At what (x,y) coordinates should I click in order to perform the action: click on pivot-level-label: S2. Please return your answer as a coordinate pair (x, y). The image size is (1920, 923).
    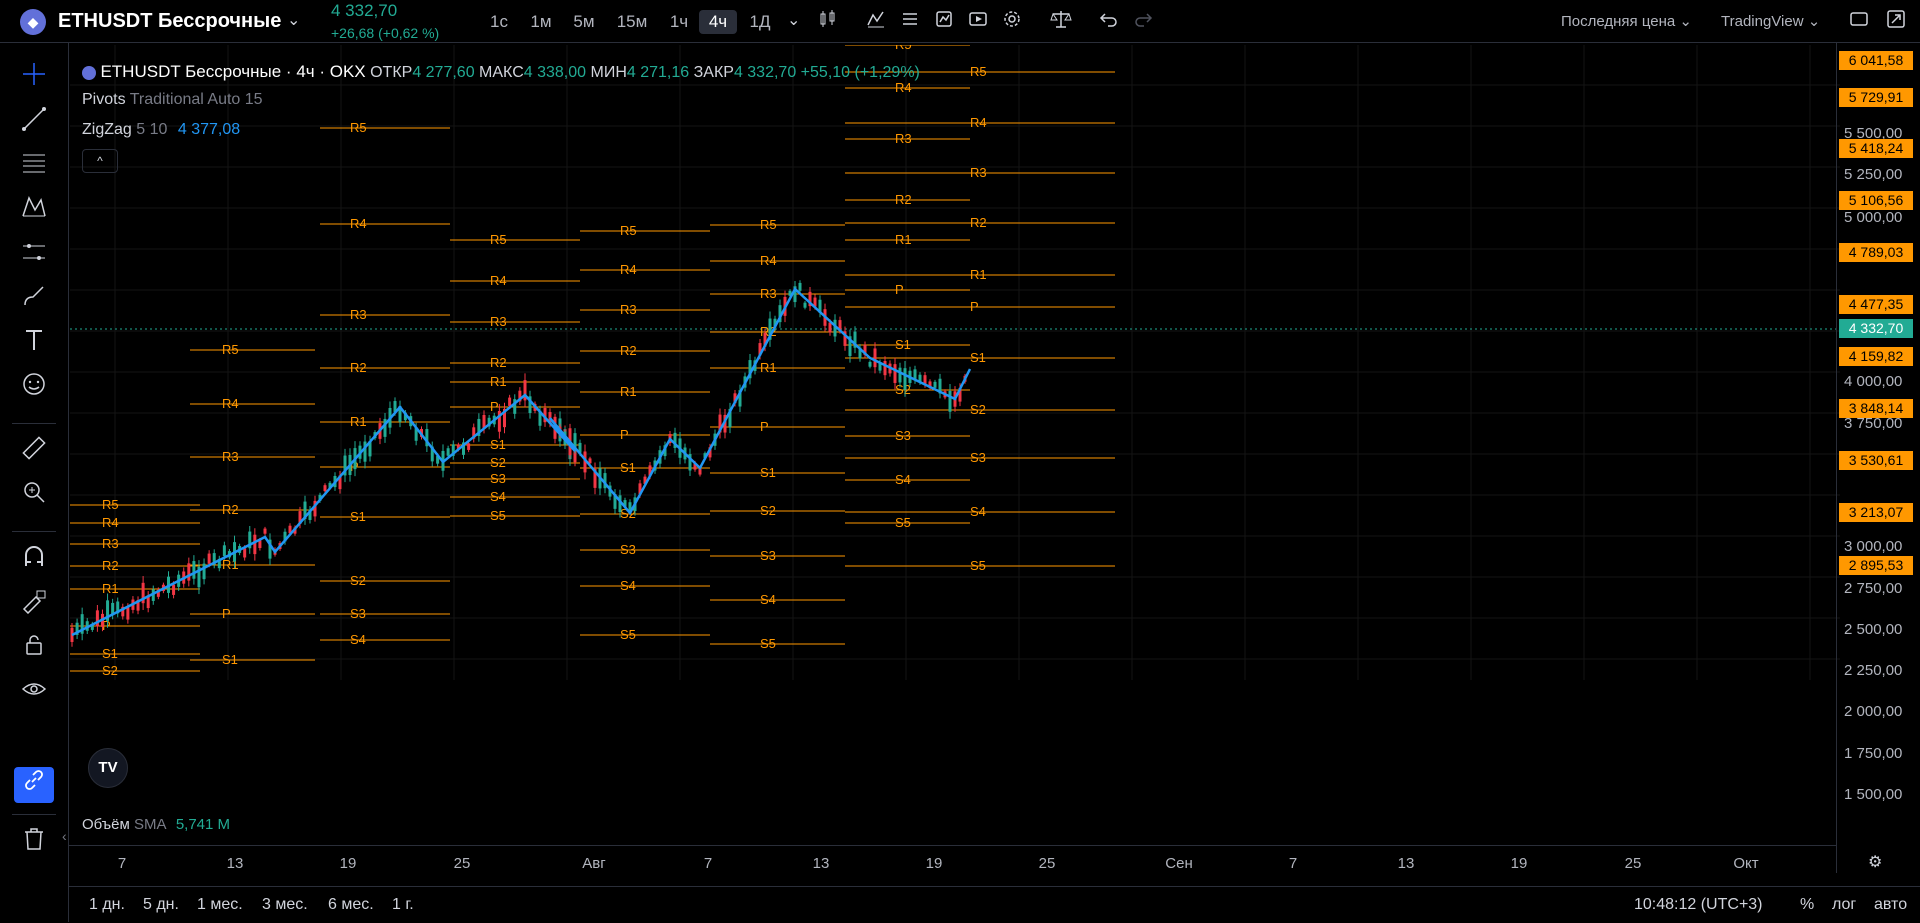
    Looking at the image, I should click on (110, 670).